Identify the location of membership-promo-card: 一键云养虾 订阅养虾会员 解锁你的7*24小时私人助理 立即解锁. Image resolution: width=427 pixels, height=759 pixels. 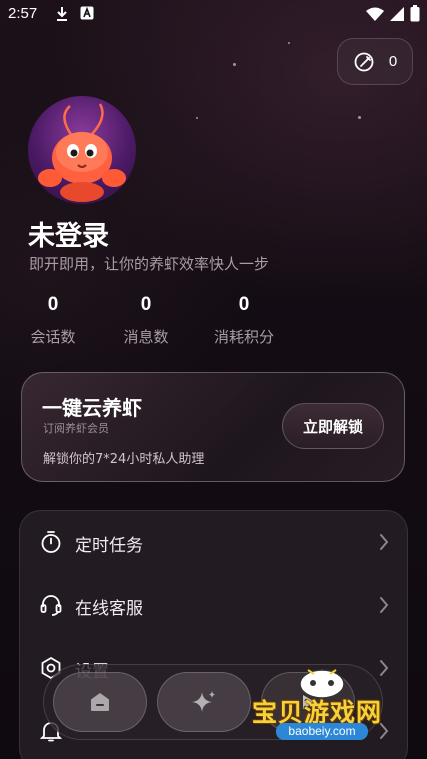
(213, 427).